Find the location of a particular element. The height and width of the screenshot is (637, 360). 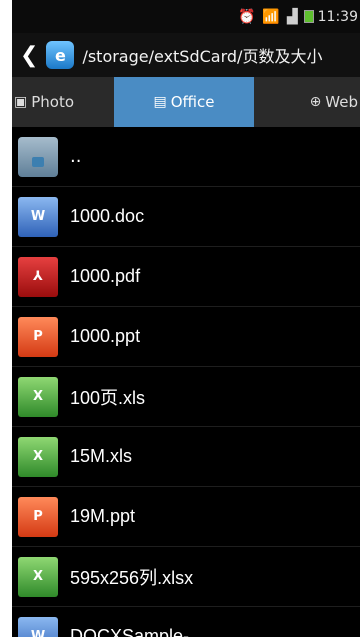

document-icon: ▤ is located at coordinates (160, 102).